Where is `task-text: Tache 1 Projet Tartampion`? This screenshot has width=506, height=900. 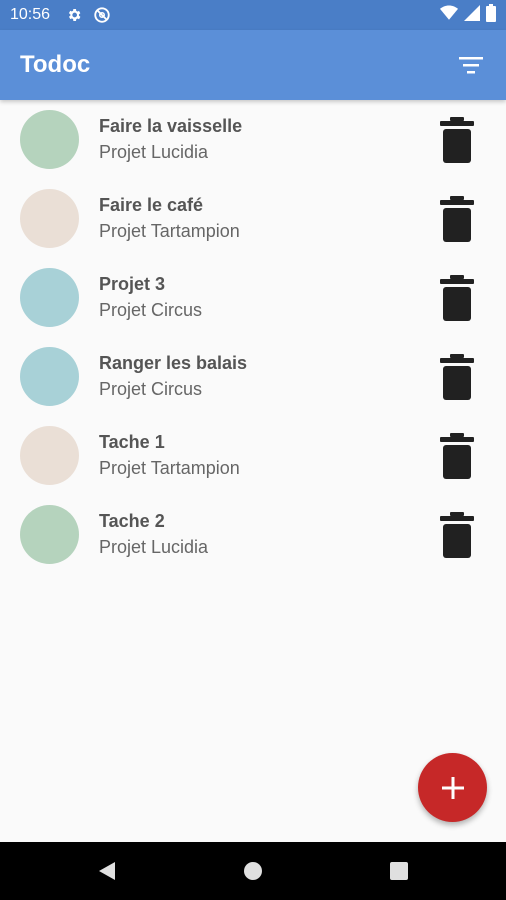
task-text: Tache 1 Projet Tartampion is located at coordinates (169, 456).